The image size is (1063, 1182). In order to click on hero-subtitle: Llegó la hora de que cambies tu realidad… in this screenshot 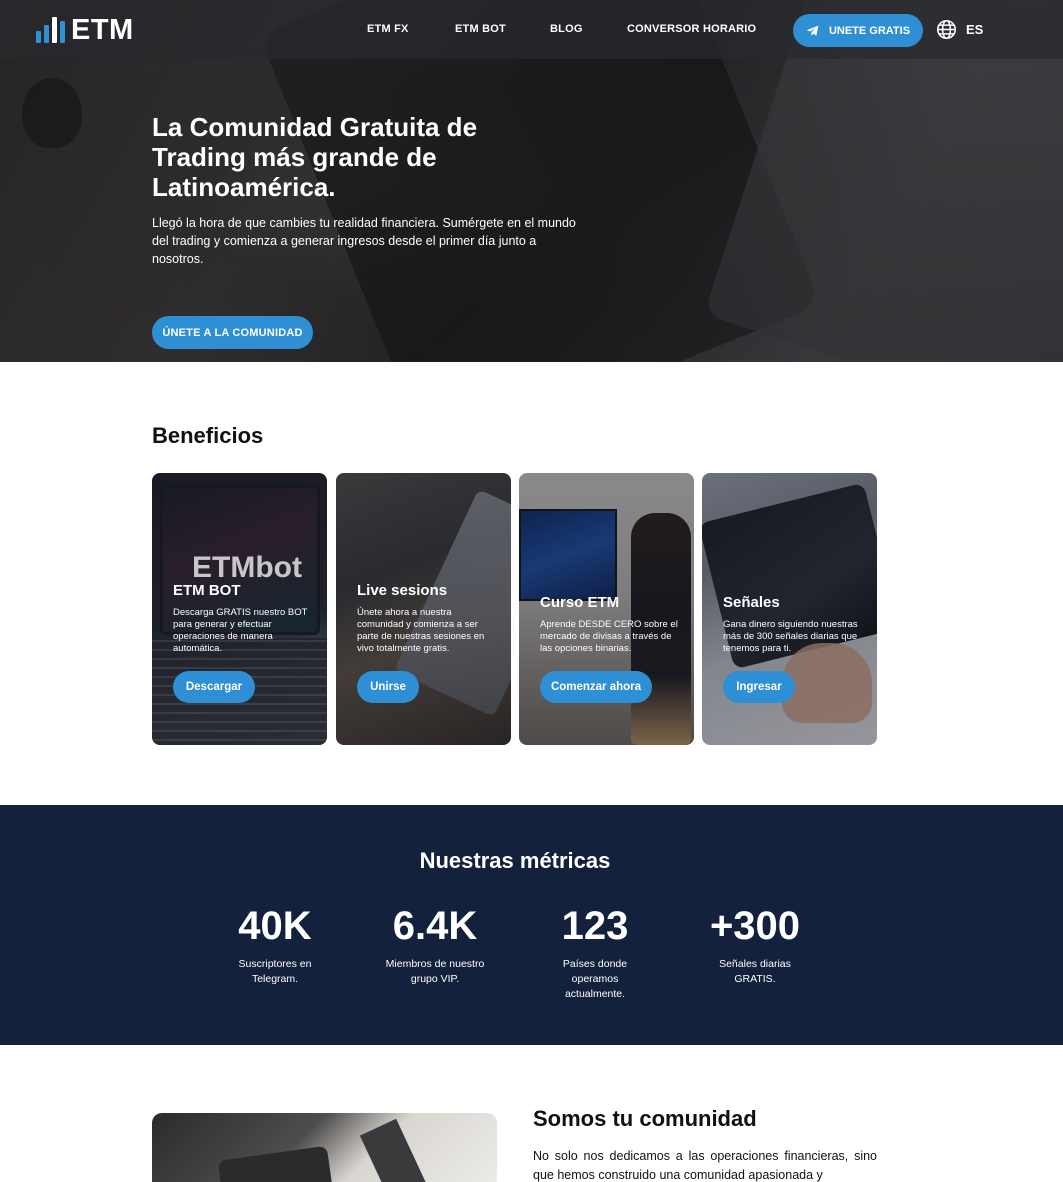, I will do `click(364, 241)`.